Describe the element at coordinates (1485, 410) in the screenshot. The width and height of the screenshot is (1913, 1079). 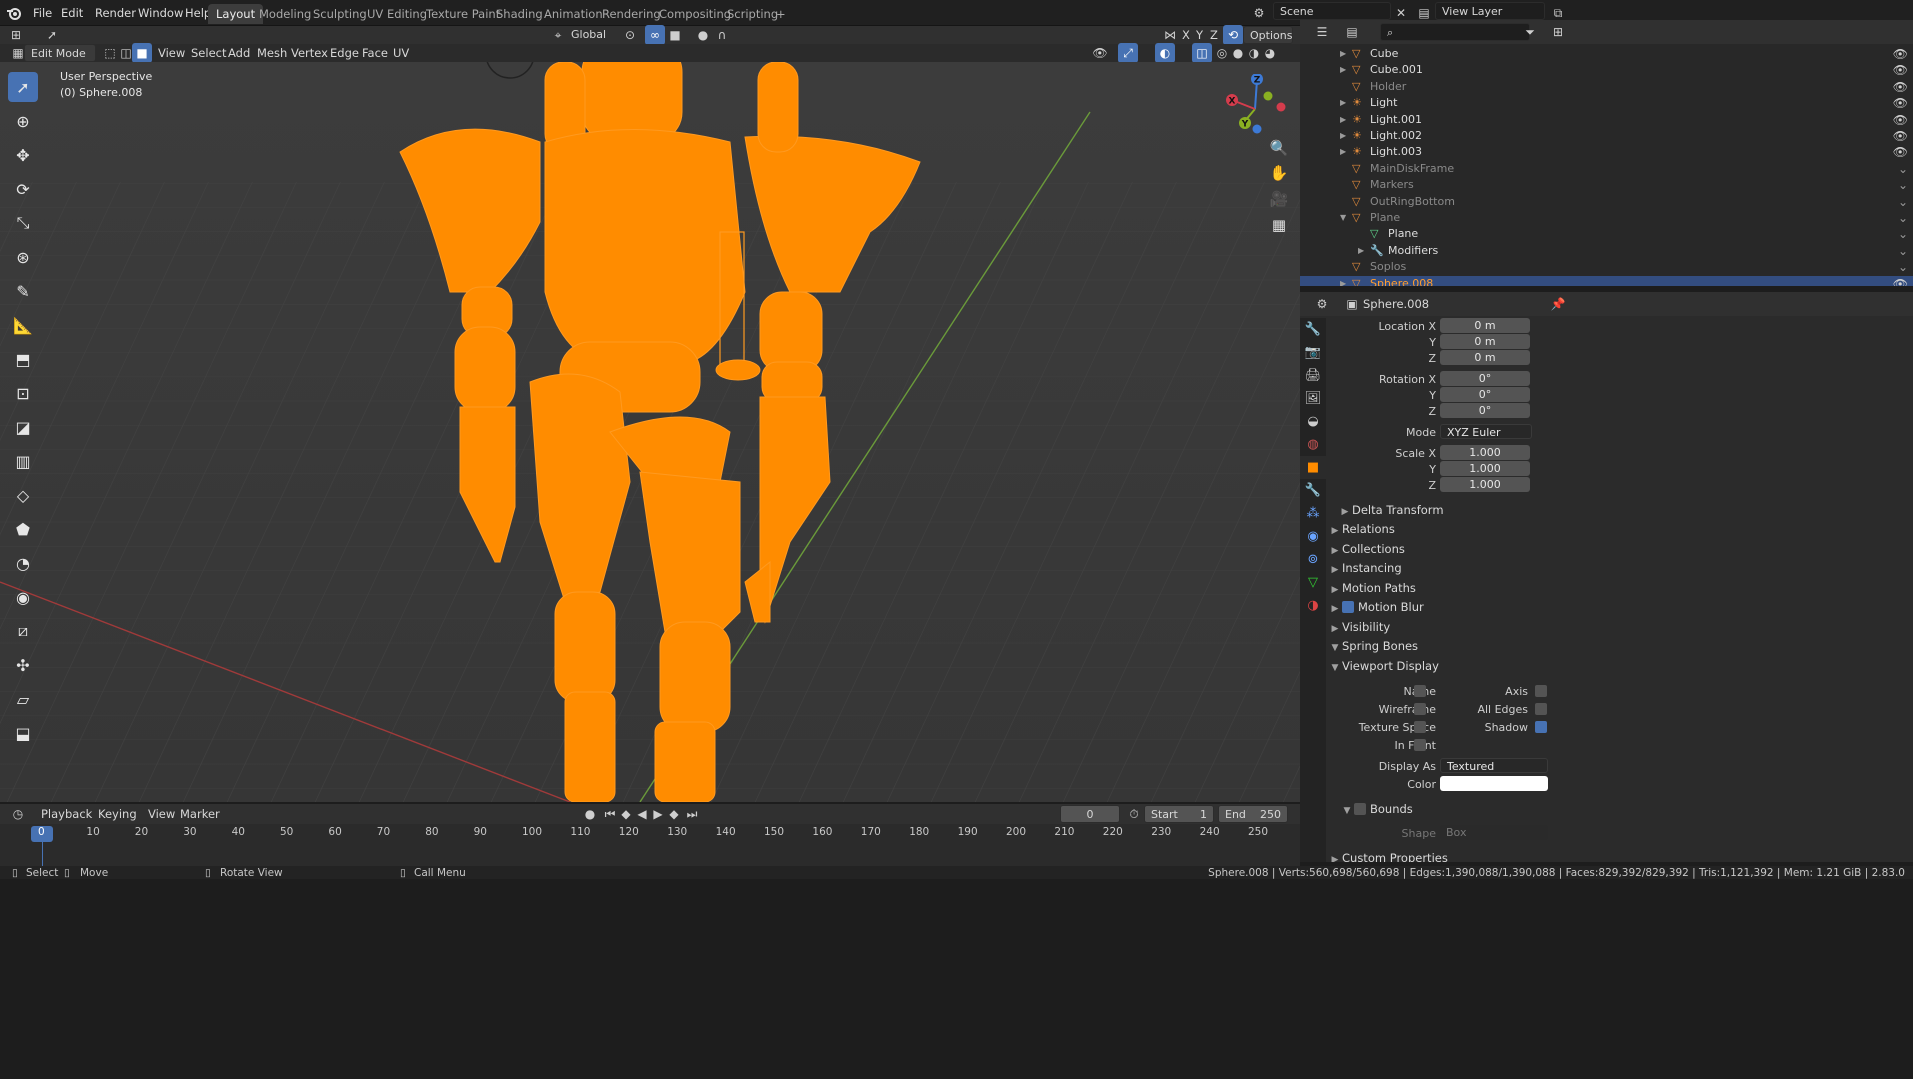
I see `rotation-z-field: 0°` at that location.